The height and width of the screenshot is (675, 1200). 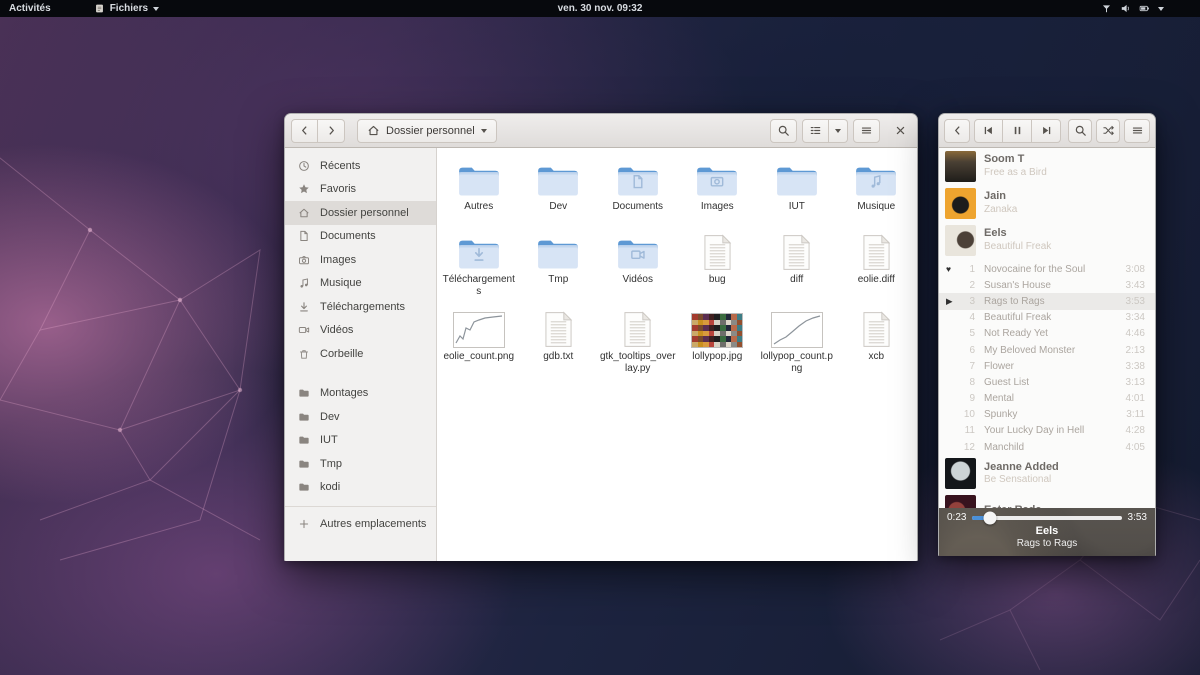 What do you see at coordinates (900, 131) in the screenshot?
I see `close-button` at bounding box center [900, 131].